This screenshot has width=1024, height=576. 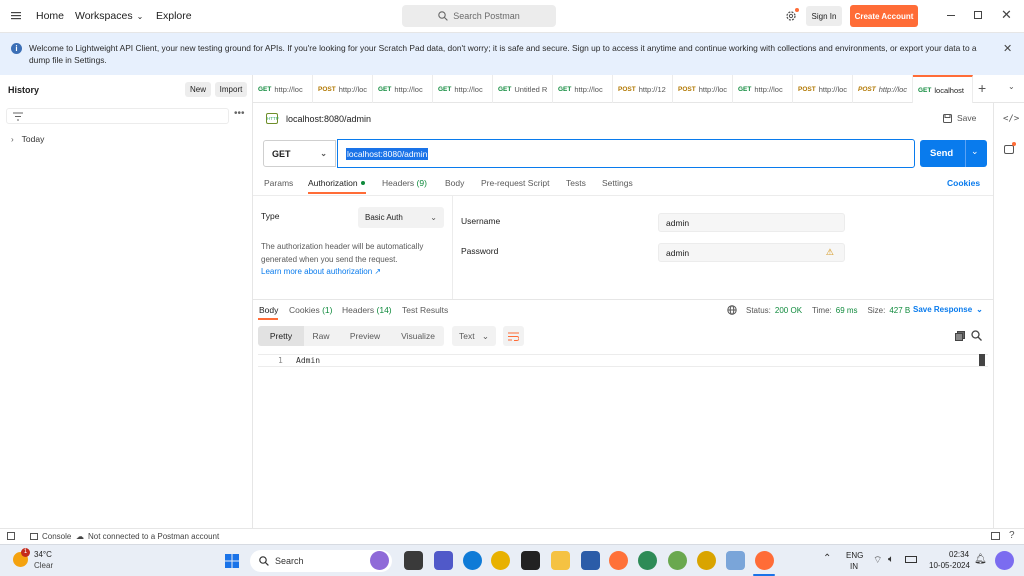 I want to click on time-value: 69 ms, so click(x=847, y=310).